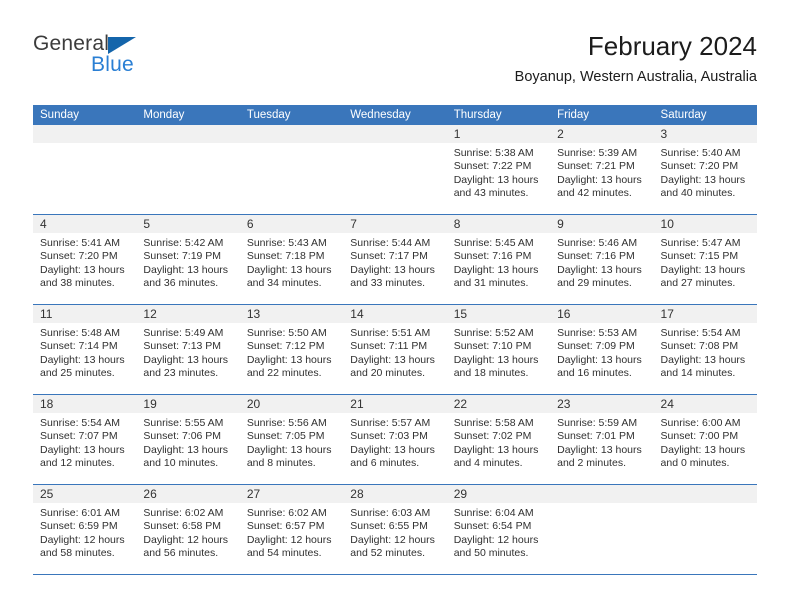  What do you see at coordinates (82, 456) in the screenshot?
I see `daylight-text: Daylight: 13 hours and 12 minutes.` at bounding box center [82, 456].